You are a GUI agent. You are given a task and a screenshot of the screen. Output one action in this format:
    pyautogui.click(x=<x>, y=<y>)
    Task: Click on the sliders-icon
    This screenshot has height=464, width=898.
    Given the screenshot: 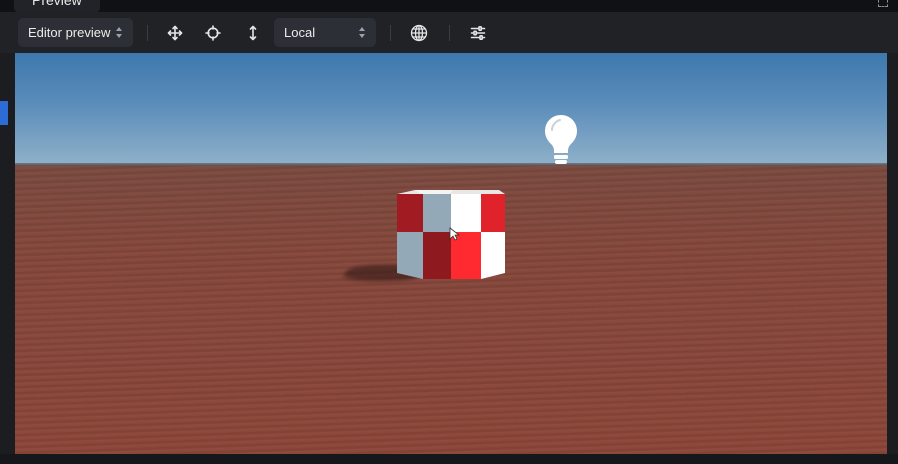 What is the action you would take?
    pyautogui.click(x=478, y=33)
    